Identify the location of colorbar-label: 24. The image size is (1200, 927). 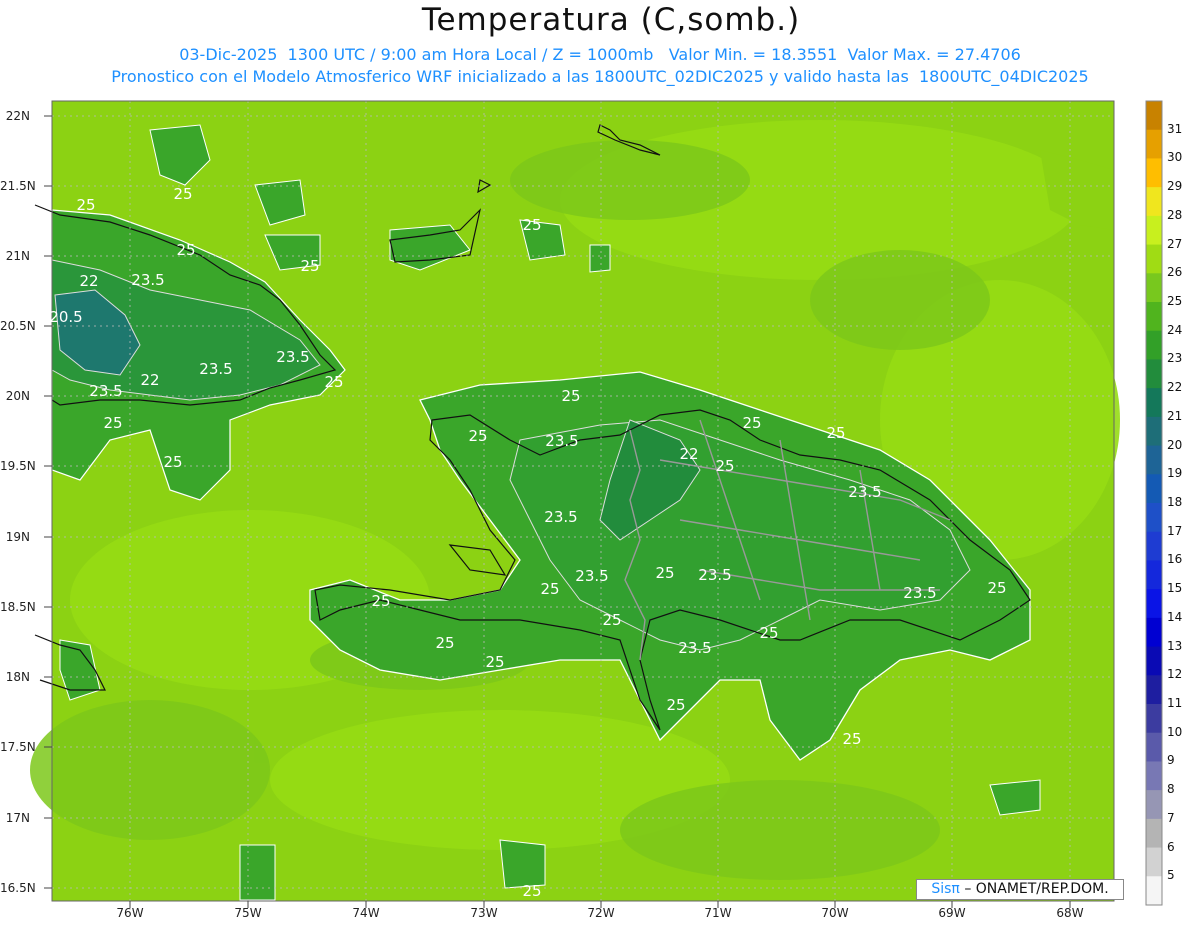
(1175, 329).